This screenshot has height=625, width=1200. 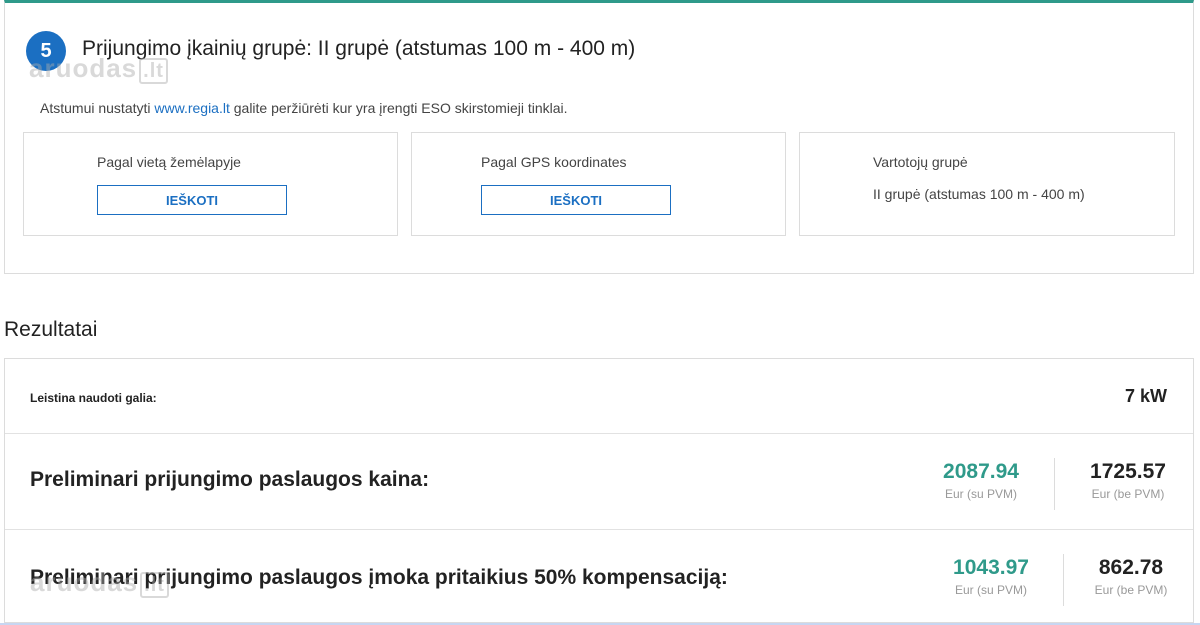 I want to click on price-with-vat-caption: Eur (su PVM), so click(x=980, y=494).